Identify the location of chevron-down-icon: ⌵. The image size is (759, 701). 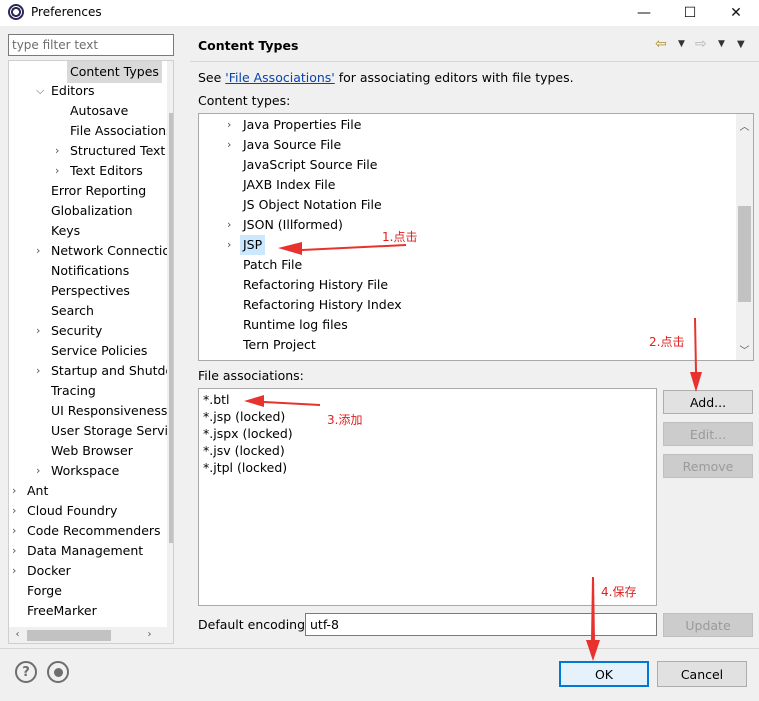
(42, 91).